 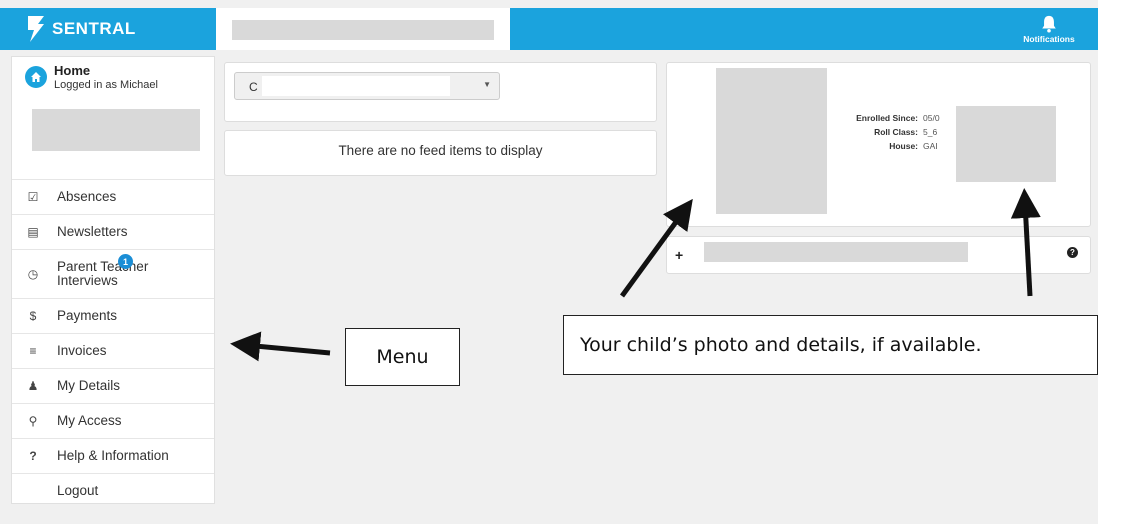 What do you see at coordinates (89, 385) in the screenshot?
I see `sidebar-item-label: My Details` at bounding box center [89, 385].